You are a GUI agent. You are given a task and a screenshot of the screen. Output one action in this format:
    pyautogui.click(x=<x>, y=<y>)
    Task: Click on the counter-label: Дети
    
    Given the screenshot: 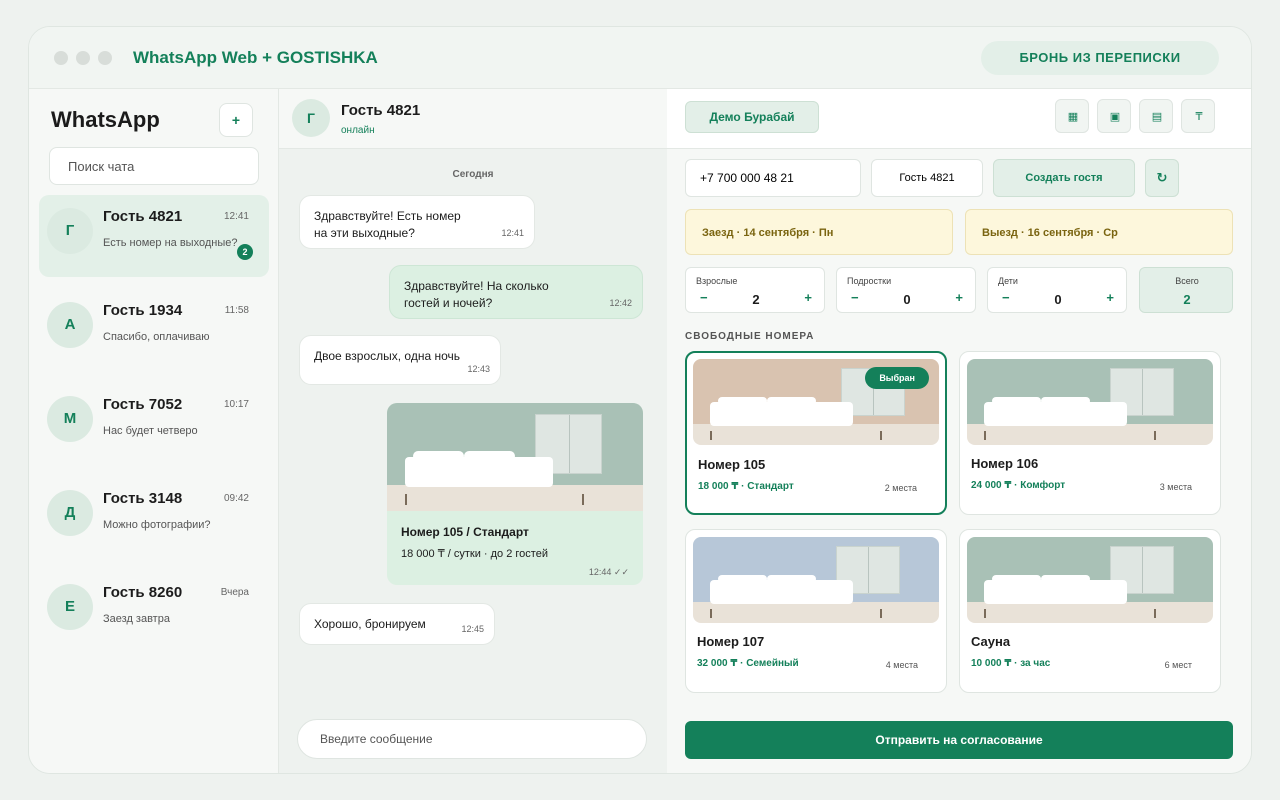 What is the action you would take?
    pyautogui.click(x=1008, y=281)
    